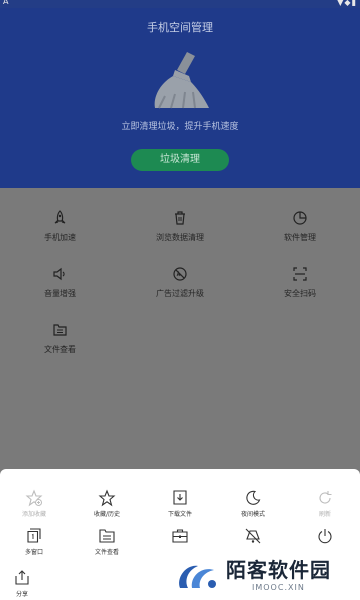 Image resolution: width=360 pixels, height=600 pixels. Describe the element at coordinates (60, 349) in the screenshot. I see `tool-label: 文件查看` at that location.